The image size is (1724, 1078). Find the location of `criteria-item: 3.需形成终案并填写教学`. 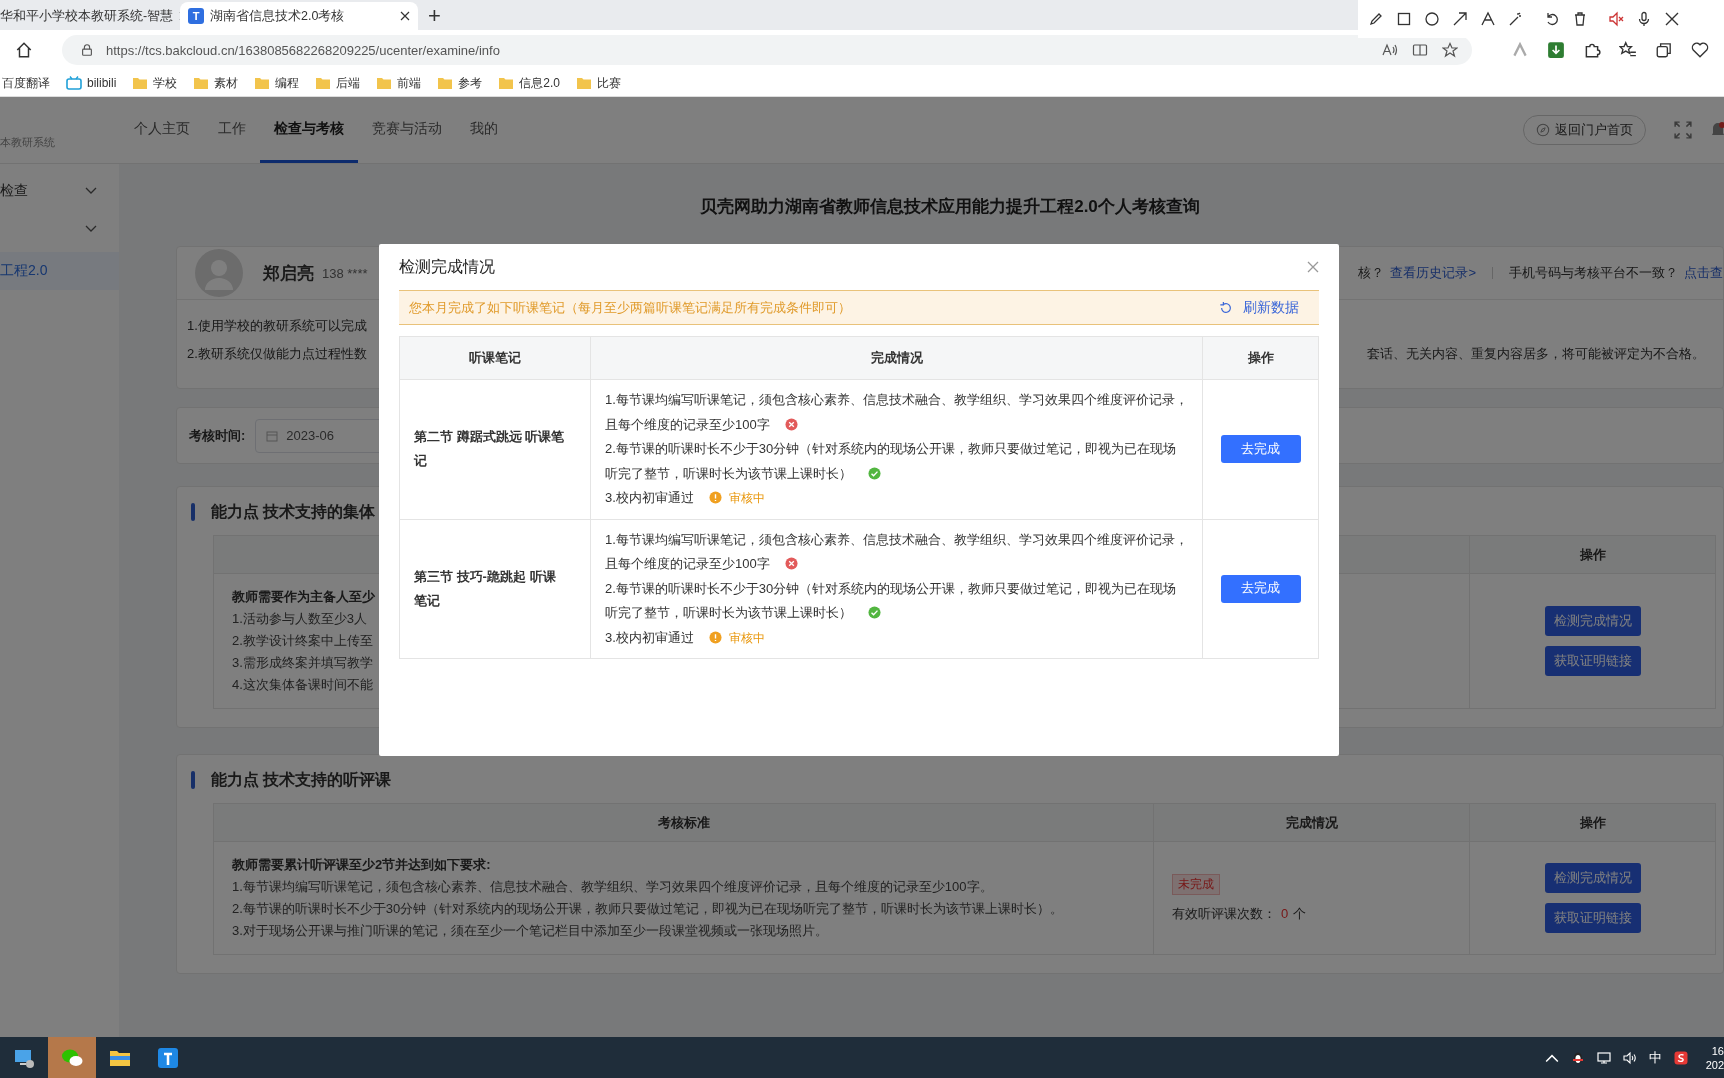

criteria-item: 3.需形成终案并填写教学 is located at coordinates (302, 663).